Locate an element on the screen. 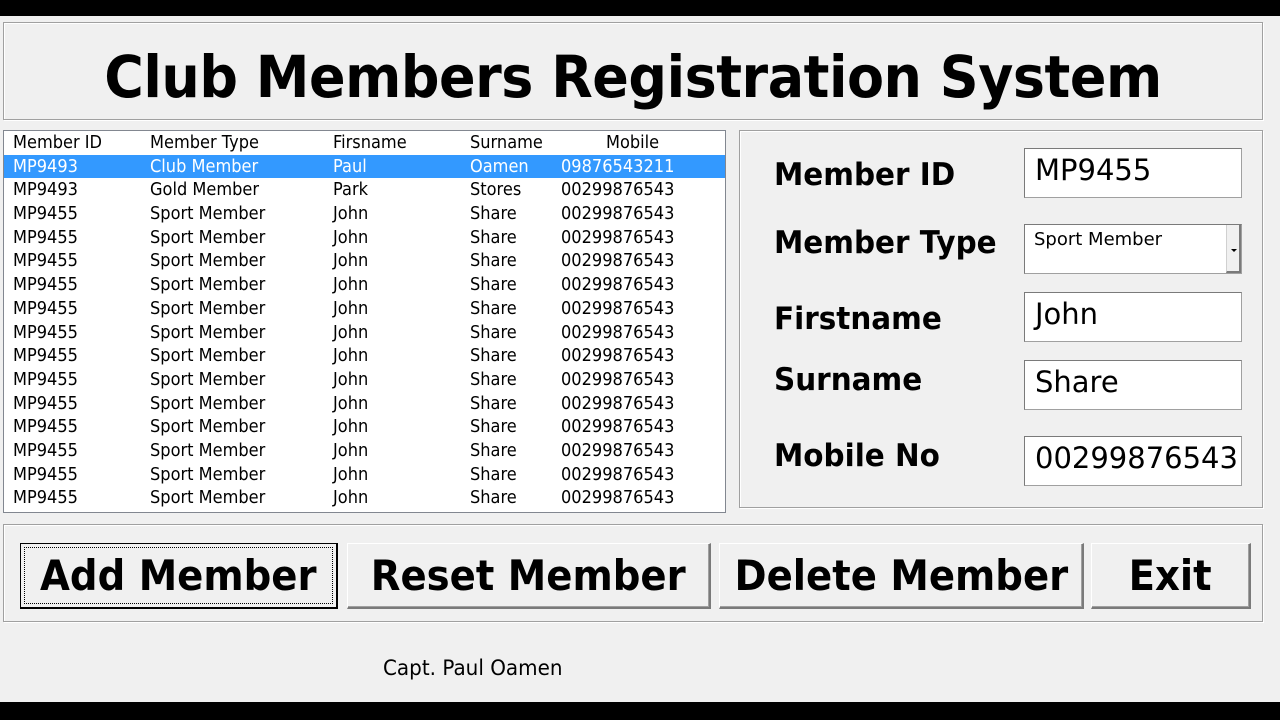  member-id-label: Member ID is located at coordinates (865, 175).